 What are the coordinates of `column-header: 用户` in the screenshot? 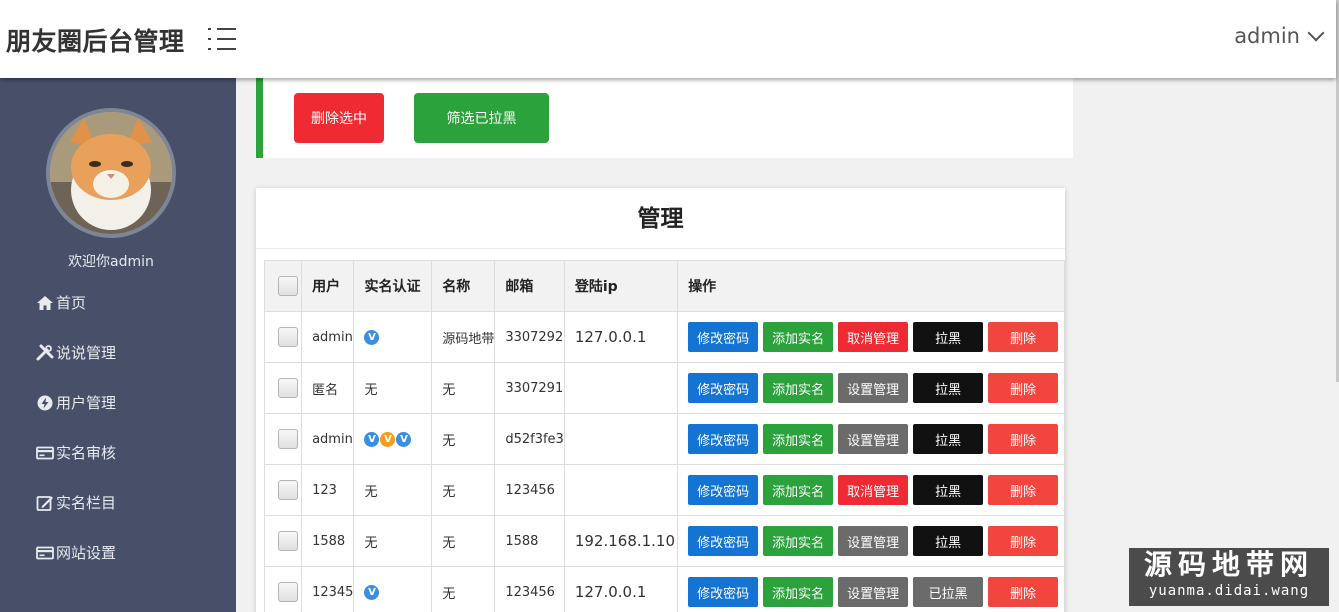 It's located at (328, 286).